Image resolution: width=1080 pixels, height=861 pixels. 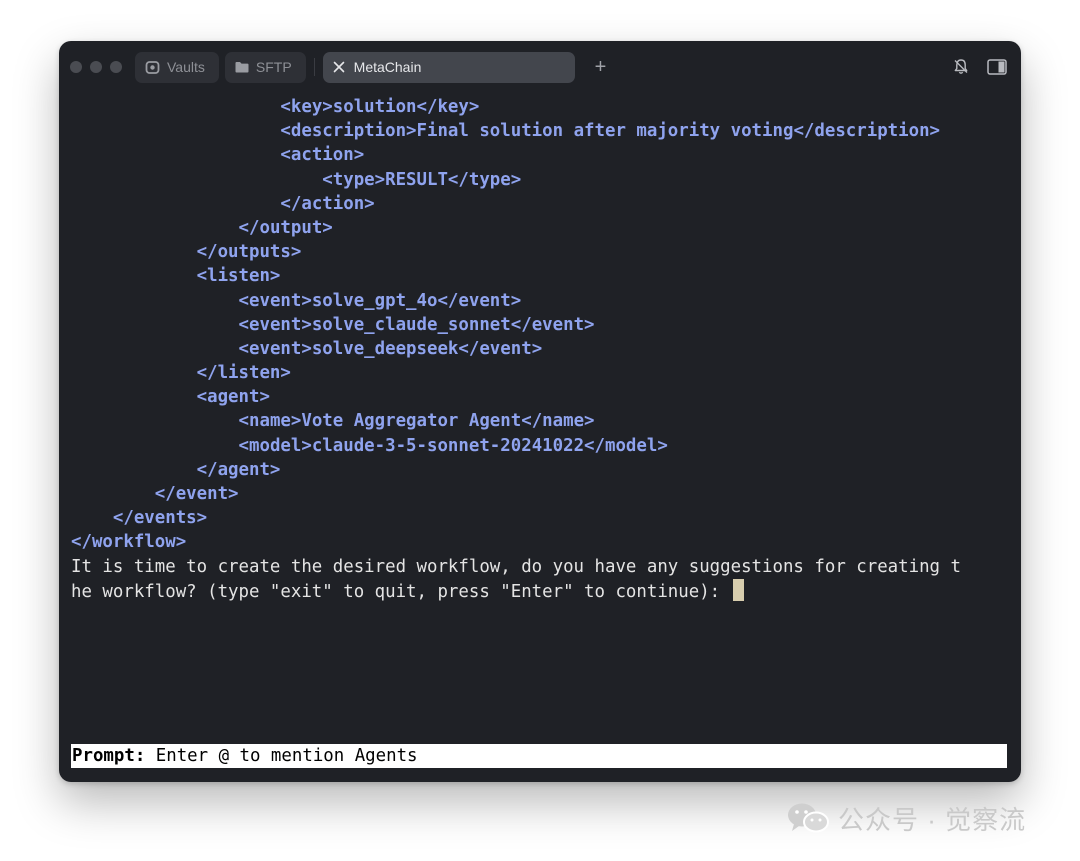 What do you see at coordinates (540, 397) in the screenshot?
I see `terminal-line: <agent>` at bounding box center [540, 397].